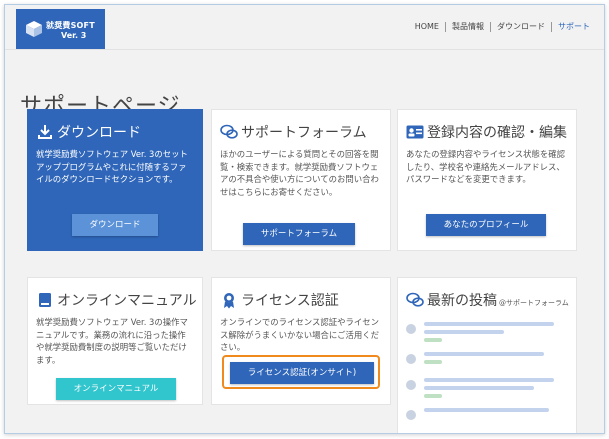  What do you see at coordinates (415, 132) in the screenshot?
I see `id-card-icon` at bounding box center [415, 132].